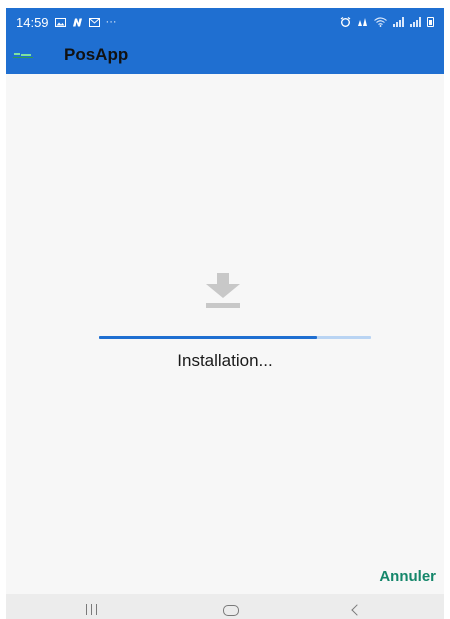 Image resolution: width=450 pixels, height=619 pixels. I want to click on status-bar: 14:59 ···, so click(225, 22).